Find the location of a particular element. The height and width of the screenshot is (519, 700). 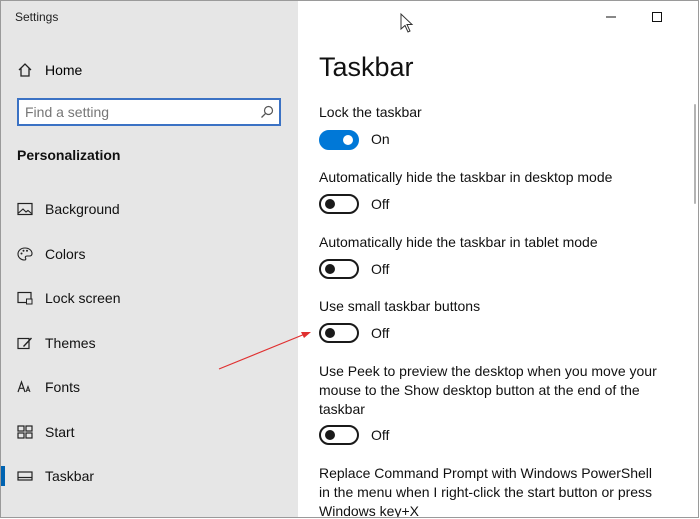

search-box is located at coordinates (149, 112).